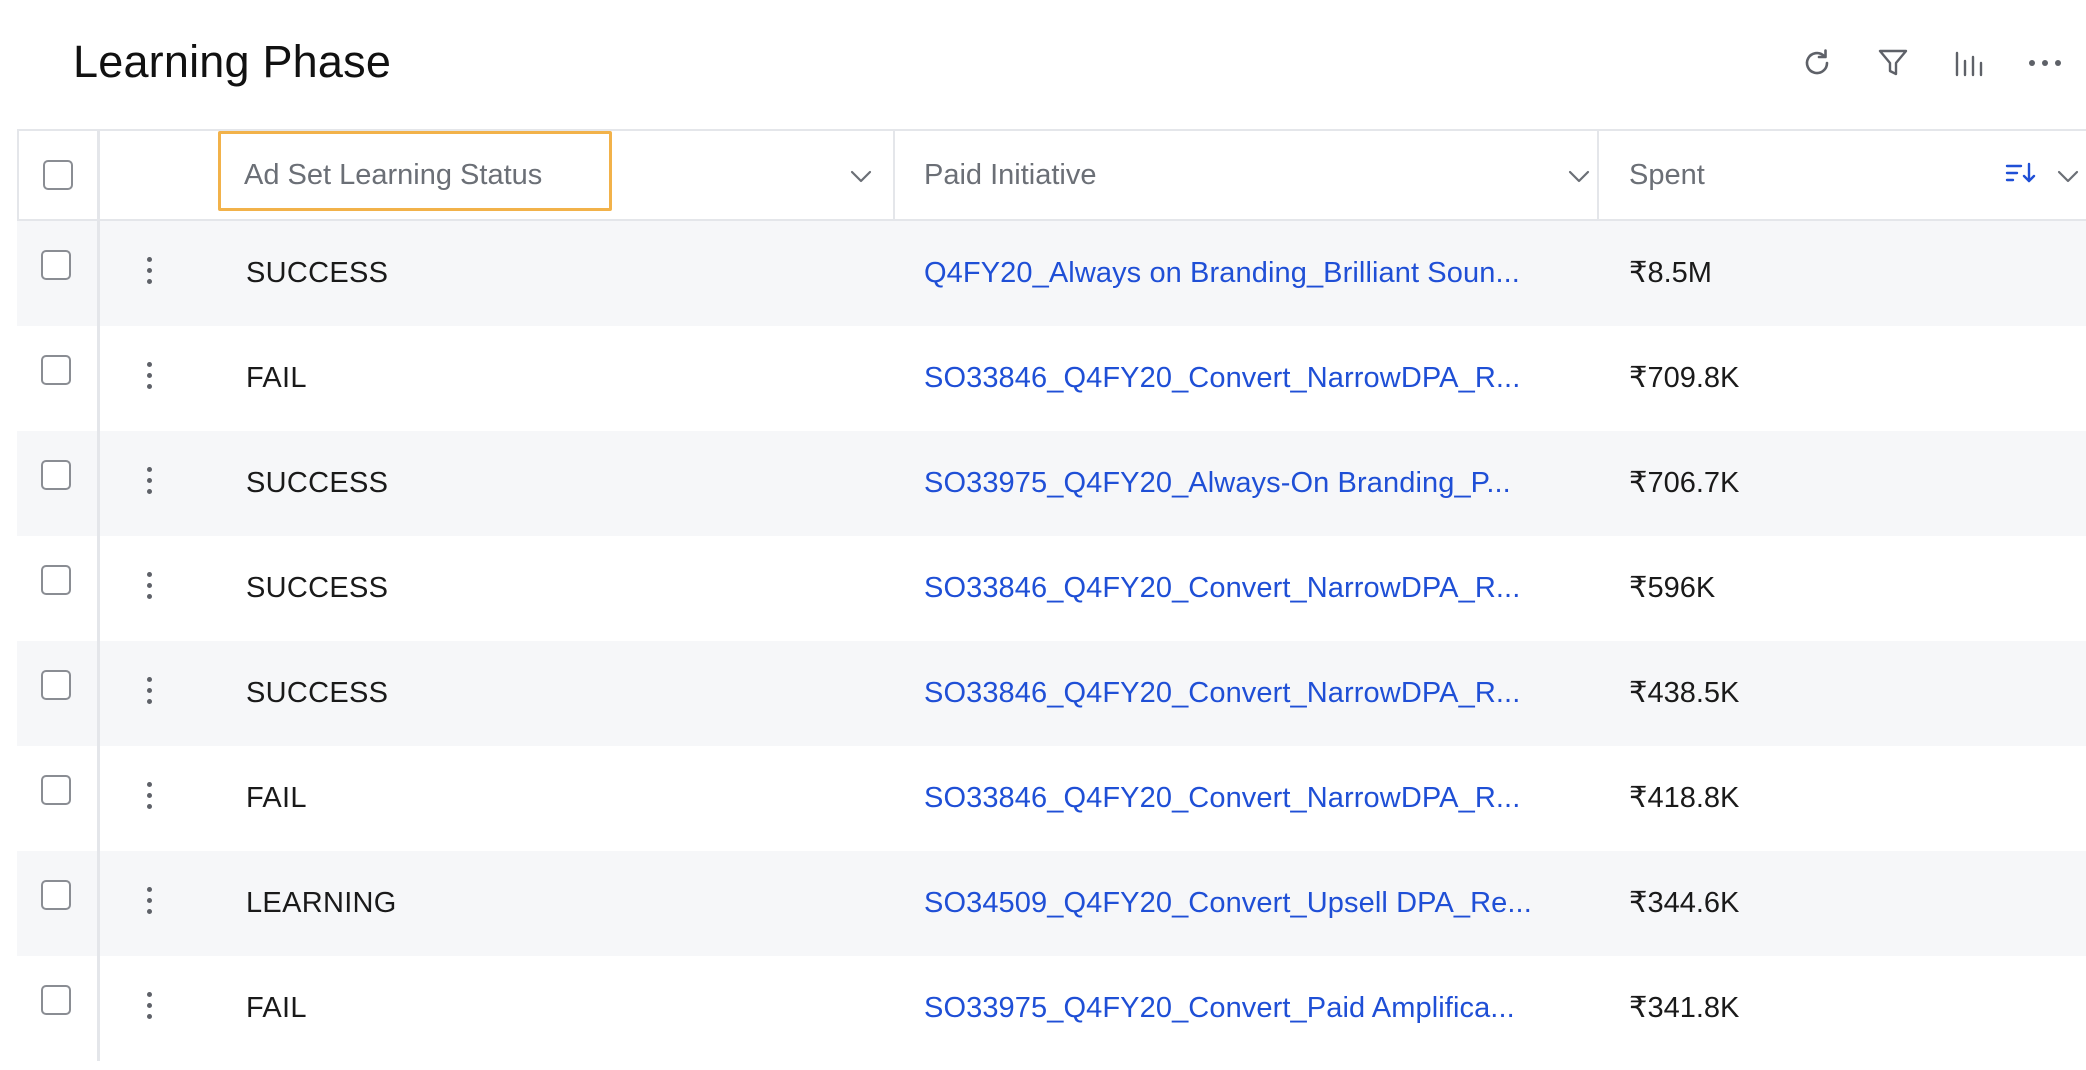  I want to click on more-options-button, so click(2045, 63).